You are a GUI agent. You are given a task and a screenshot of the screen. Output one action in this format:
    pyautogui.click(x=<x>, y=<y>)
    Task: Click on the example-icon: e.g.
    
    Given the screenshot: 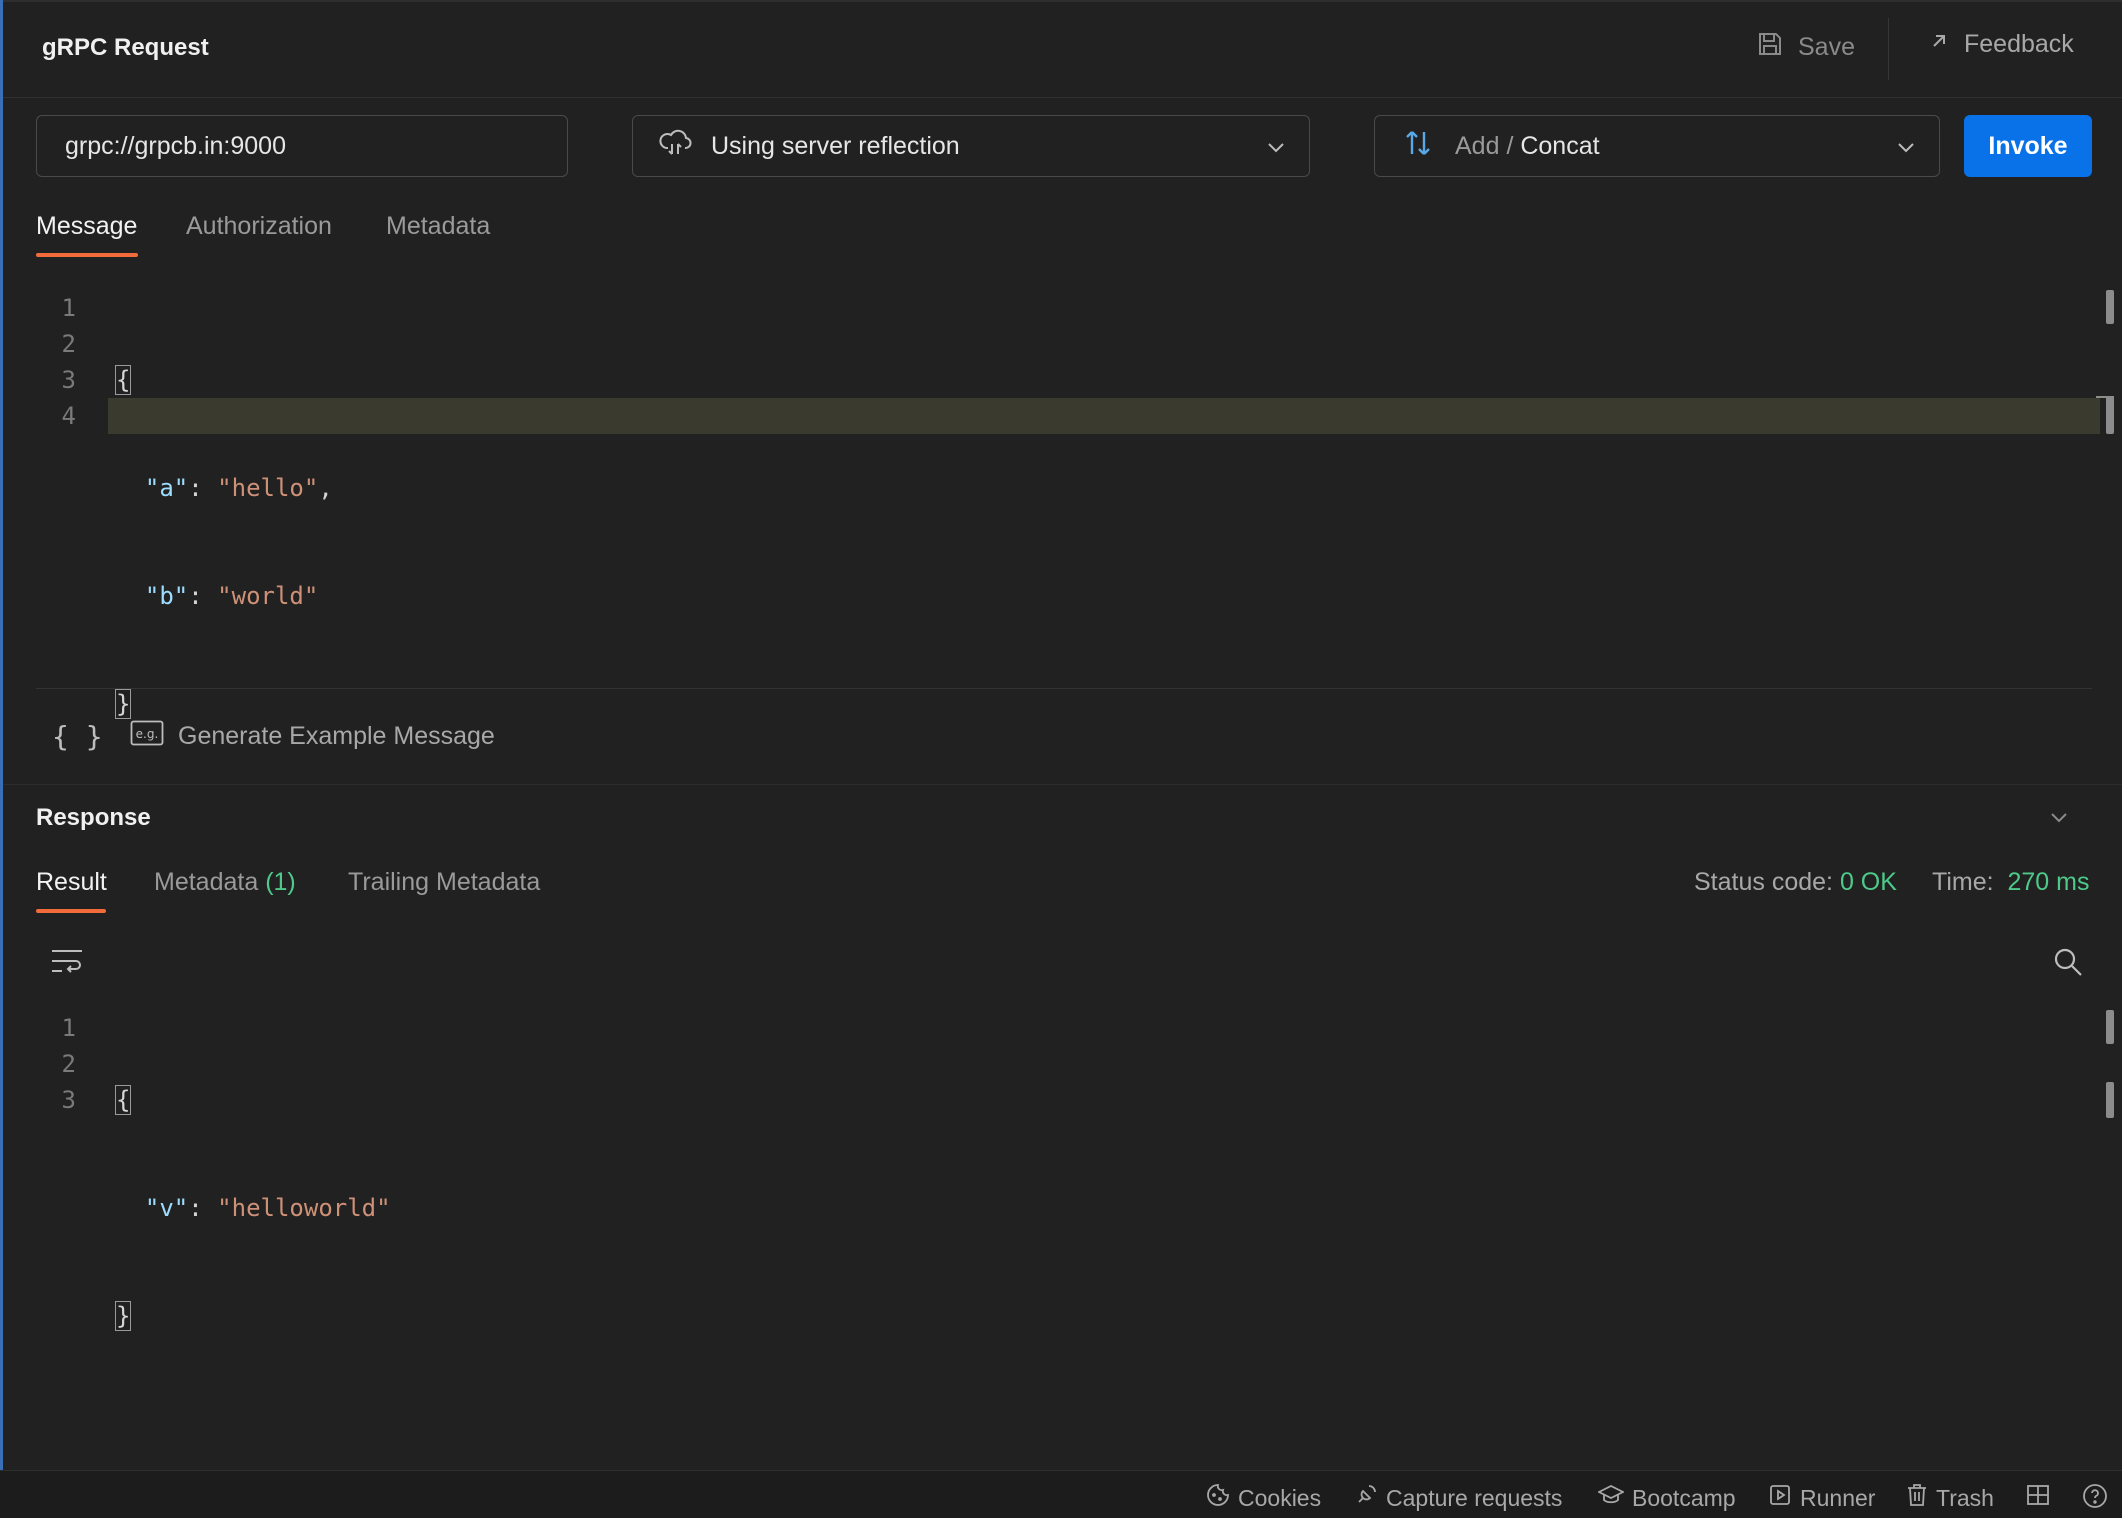 What is the action you would take?
    pyautogui.click(x=147, y=736)
    